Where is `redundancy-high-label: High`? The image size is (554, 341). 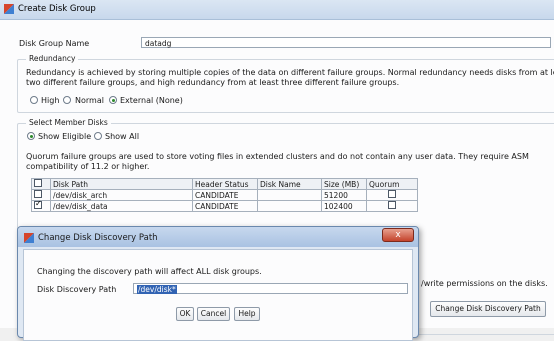 redundancy-high-label: High is located at coordinates (50, 100).